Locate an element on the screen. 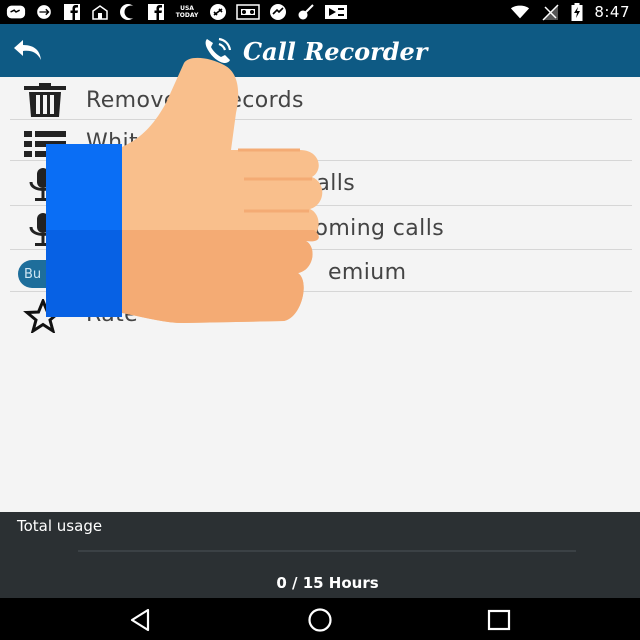  status-bar: USA TODAY 8:47 is located at coordinates (320, 12).